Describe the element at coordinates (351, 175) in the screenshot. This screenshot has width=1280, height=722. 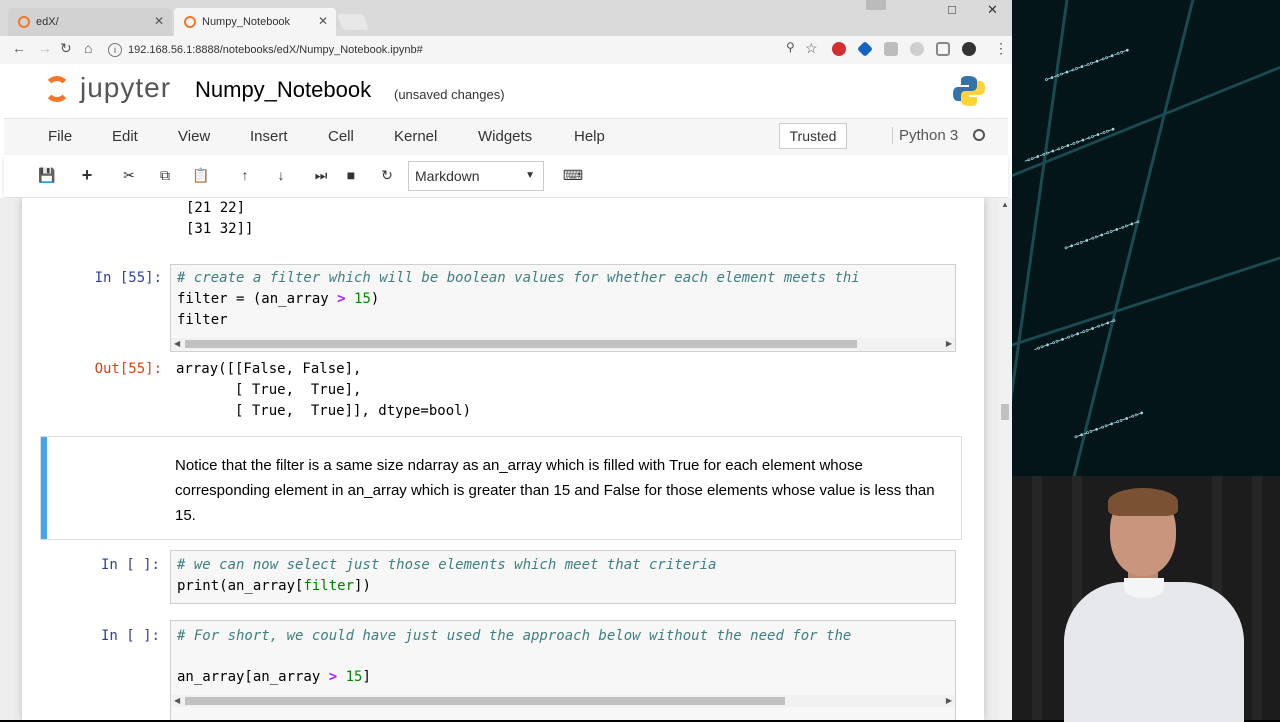
I see `stop-icon: ■` at that location.